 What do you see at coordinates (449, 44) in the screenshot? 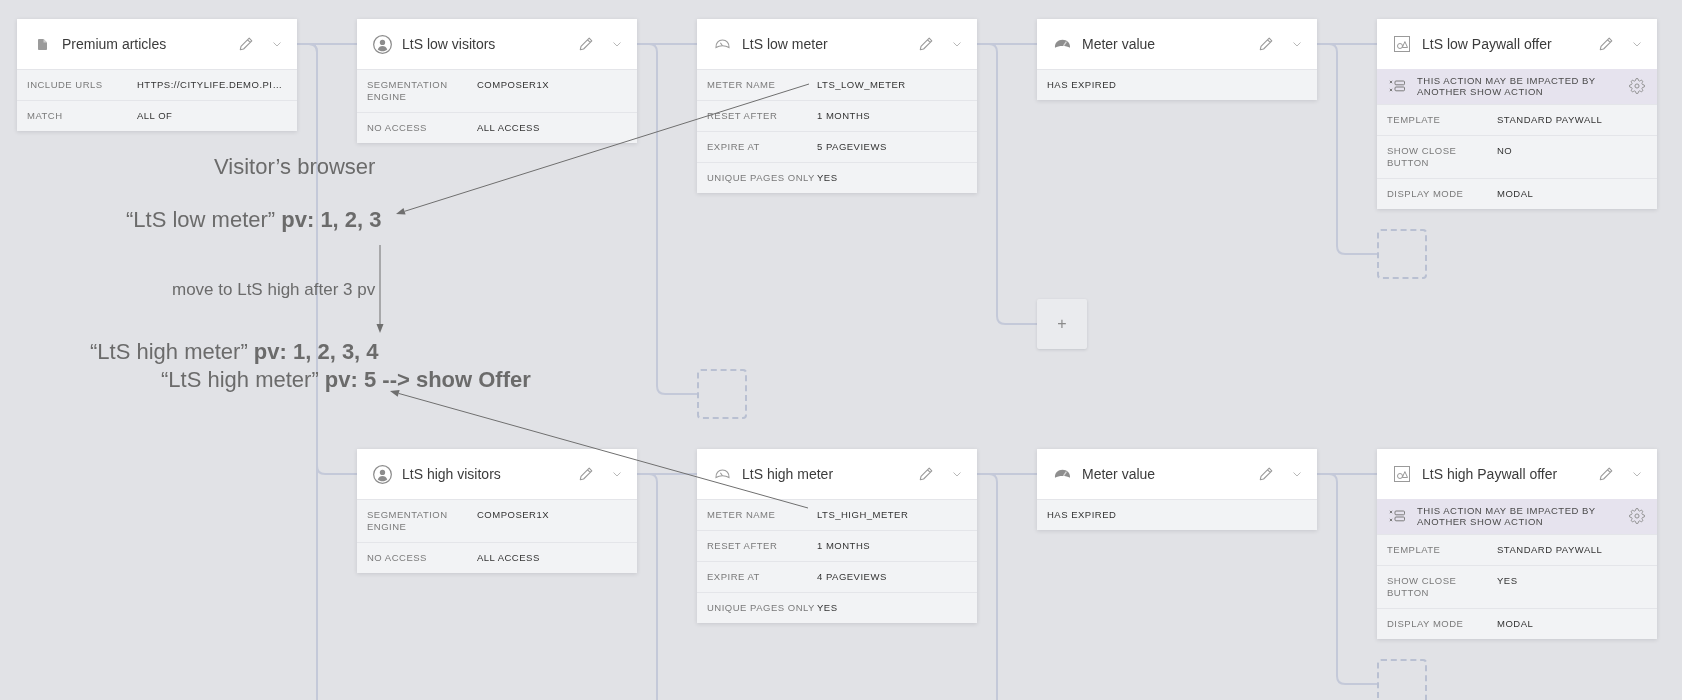
I see `node-title: LtS low visitors` at bounding box center [449, 44].